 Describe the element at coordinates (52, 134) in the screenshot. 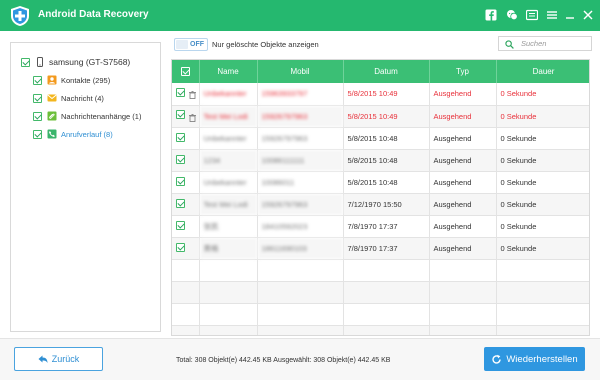

I see `phone-icon` at that location.